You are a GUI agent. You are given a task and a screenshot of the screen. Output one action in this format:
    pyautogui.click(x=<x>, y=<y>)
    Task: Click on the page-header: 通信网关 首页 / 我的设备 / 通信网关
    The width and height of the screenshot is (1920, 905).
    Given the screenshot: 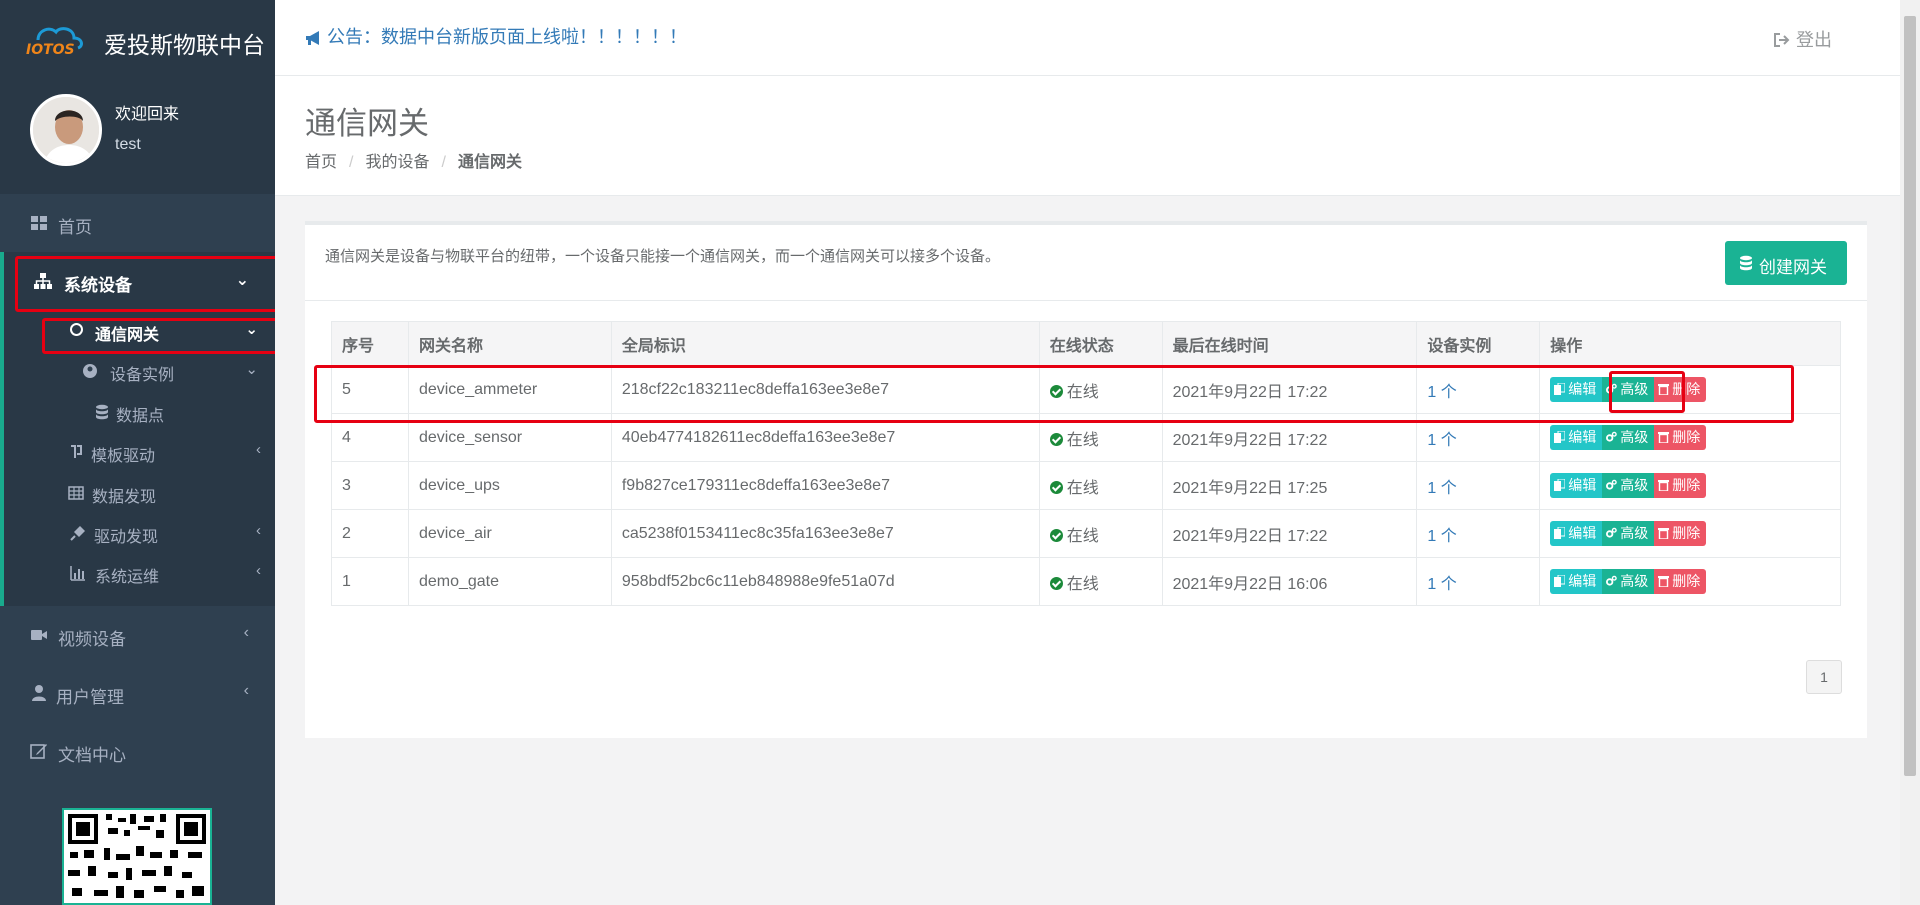 What is the action you would take?
    pyautogui.click(x=1087, y=136)
    